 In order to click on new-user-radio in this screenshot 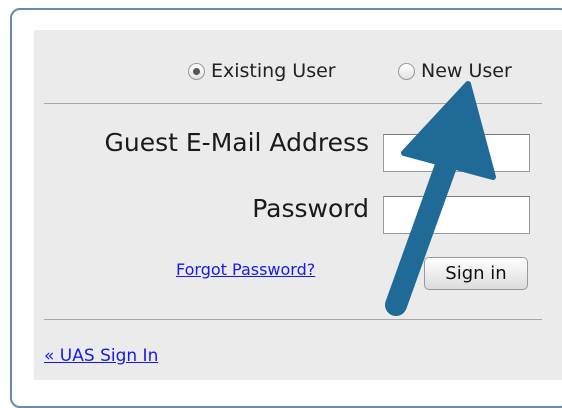, I will do `click(406, 71)`.